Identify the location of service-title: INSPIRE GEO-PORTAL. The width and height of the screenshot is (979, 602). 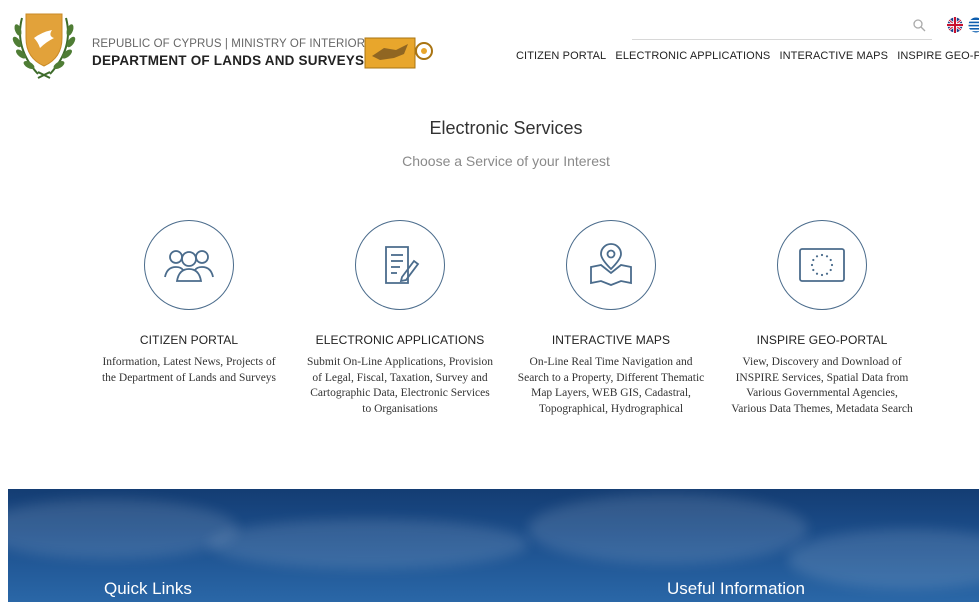
(822, 340).